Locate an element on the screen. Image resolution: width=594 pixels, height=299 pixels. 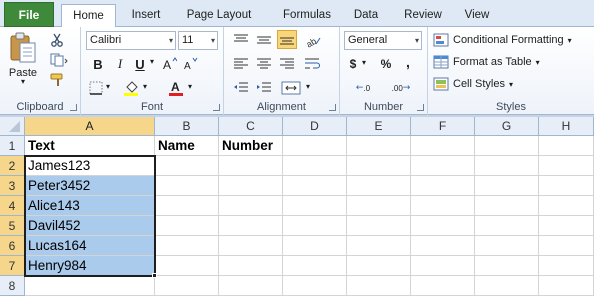
cell-a2: James123 is located at coordinates (90, 166).